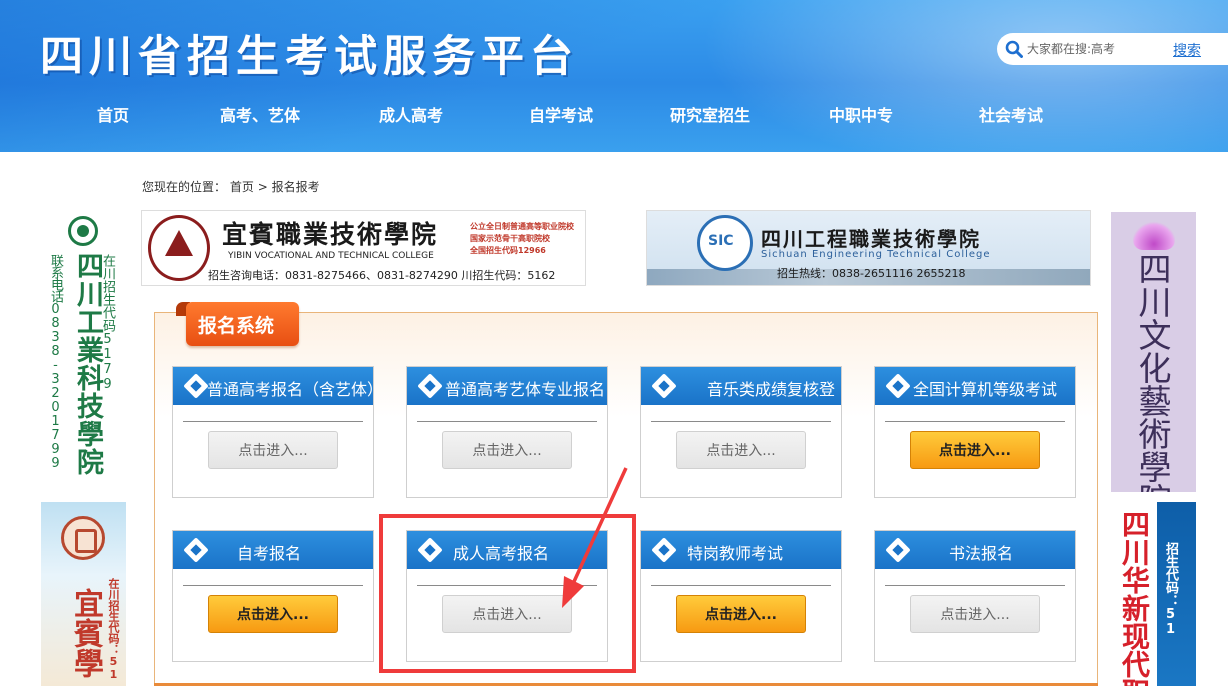  What do you see at coordinates (871, 239) in the screenshot?
I see `banner-college-name: 四川工程職業技術學院` at bounding box center [871, 239].